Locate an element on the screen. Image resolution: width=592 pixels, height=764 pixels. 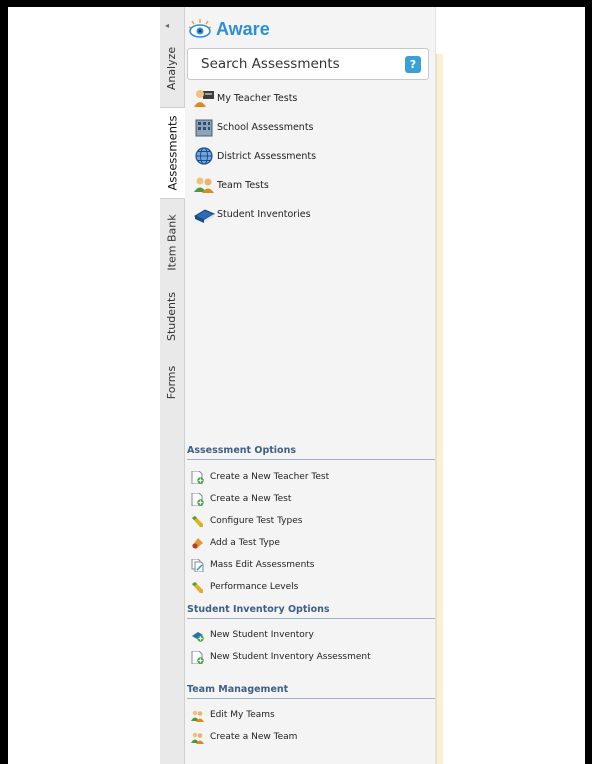
team-management-heading: Team Management is located at coordinates (311, 691).